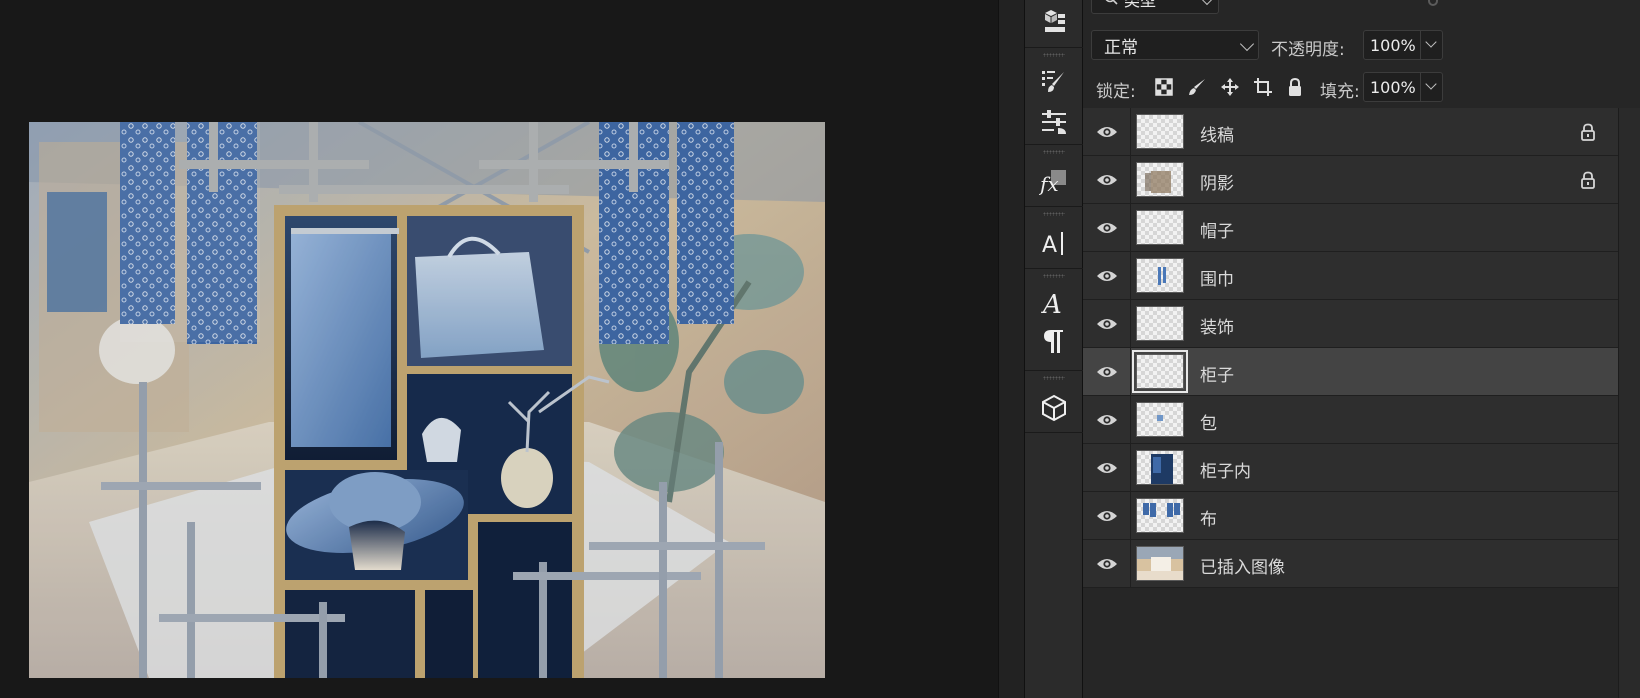 This screenshot has height=698, width=1640. I want to click on layer-row-布: 布, so click(1350, 516).